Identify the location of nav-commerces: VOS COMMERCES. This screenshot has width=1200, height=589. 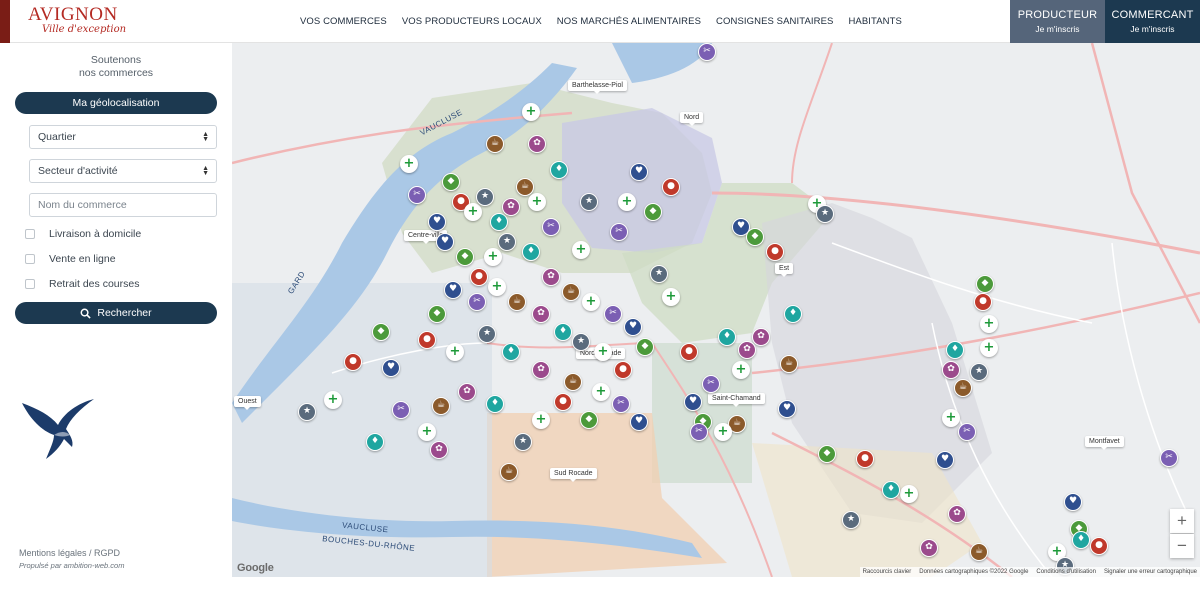
(343, 21).